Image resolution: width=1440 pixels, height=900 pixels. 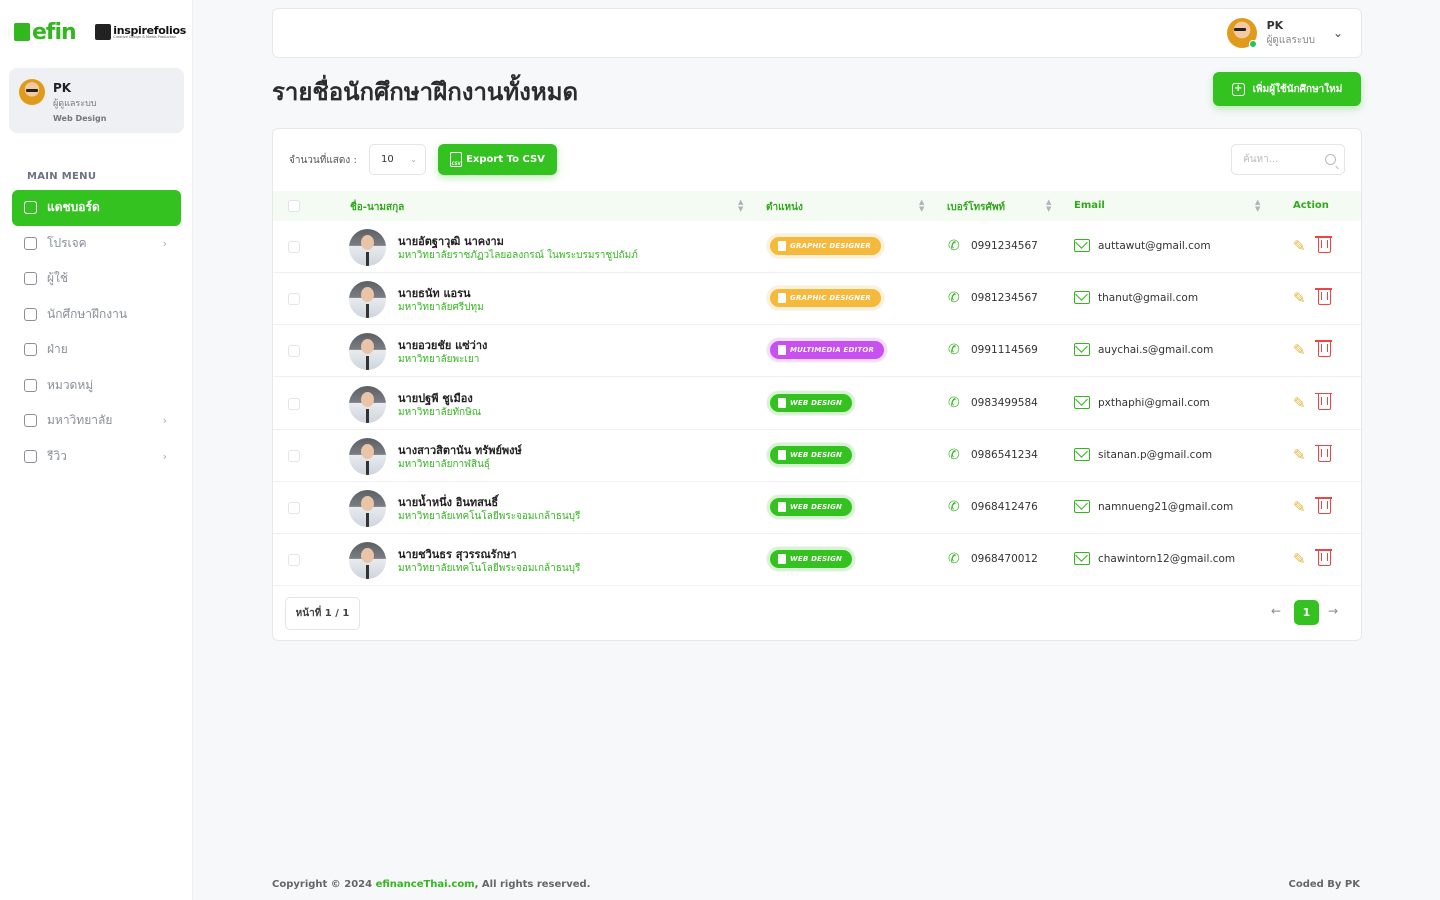 What do you see at coordinates (1148, 298) in the screenshot?
I see `student-email: thanut@gmail.com` at bounding box center [1148, 298].